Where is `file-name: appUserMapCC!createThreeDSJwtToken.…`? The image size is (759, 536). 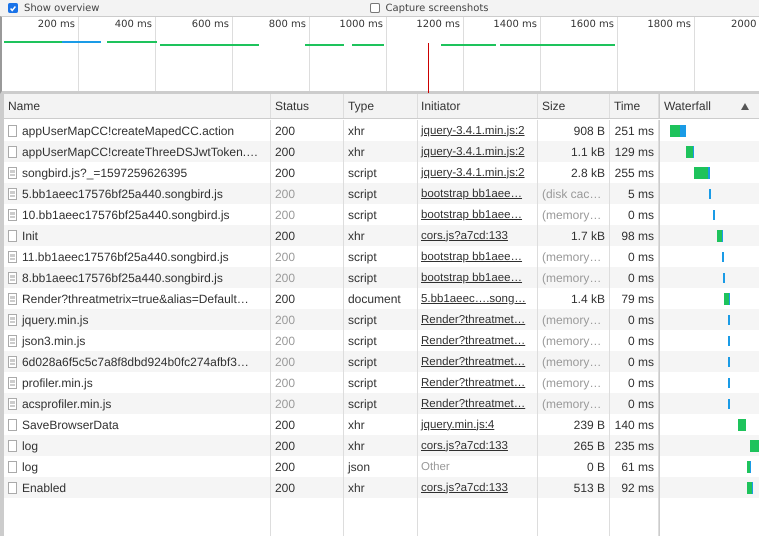 file-name: appUserMapCC!createThreeDSJwtToken.… is located at coordinates (137, 151).